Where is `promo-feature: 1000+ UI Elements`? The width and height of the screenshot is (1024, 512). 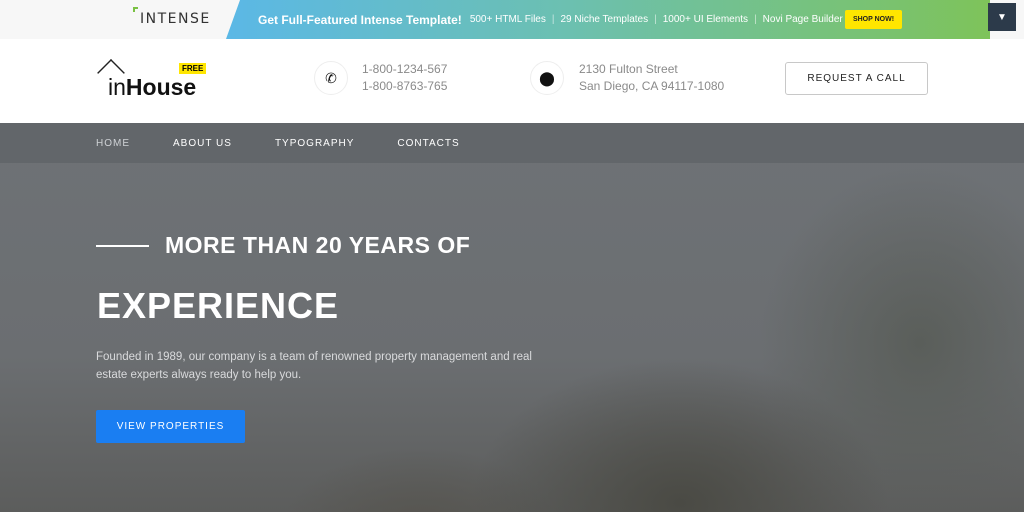 promo-feature: 1000+ UI Elements is located at coordinates (705, 19).